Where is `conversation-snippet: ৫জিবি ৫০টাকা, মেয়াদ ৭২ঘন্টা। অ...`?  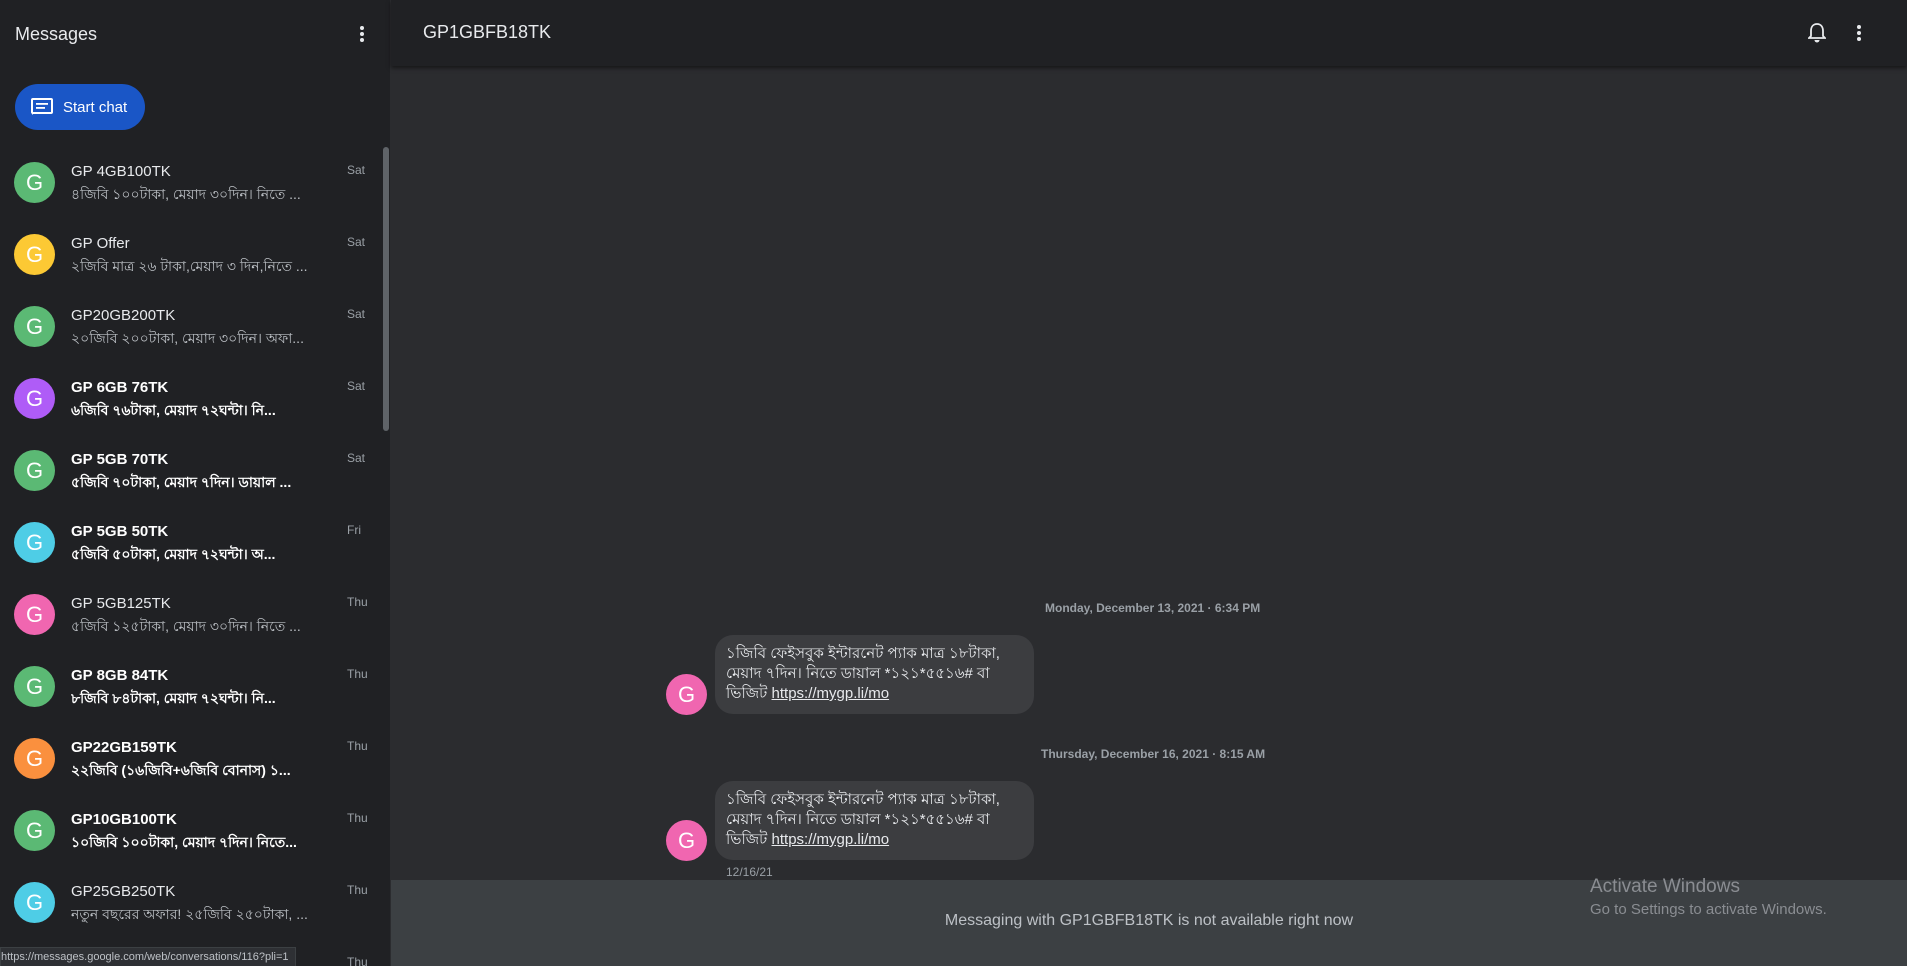
conversation-snippet: ৫জিবি ৫০টাকা, মেয়াদ ৭২ঘন্টা। অ... is located at coordinates (173, 554).